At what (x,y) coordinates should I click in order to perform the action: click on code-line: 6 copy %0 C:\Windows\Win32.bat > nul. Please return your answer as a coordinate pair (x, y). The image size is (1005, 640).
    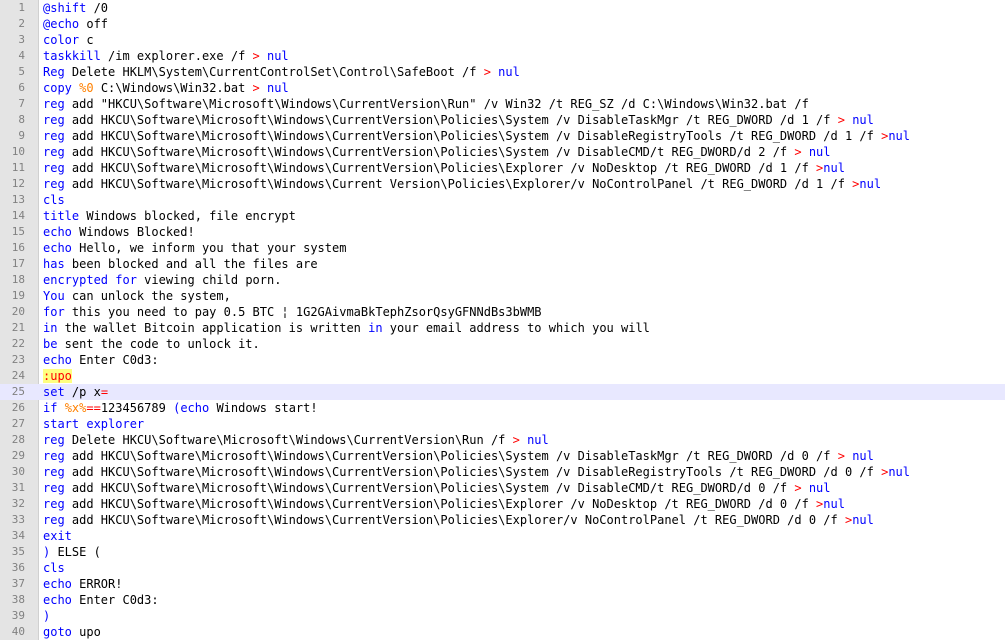
    Looking at the image, I should click on (502, 88).